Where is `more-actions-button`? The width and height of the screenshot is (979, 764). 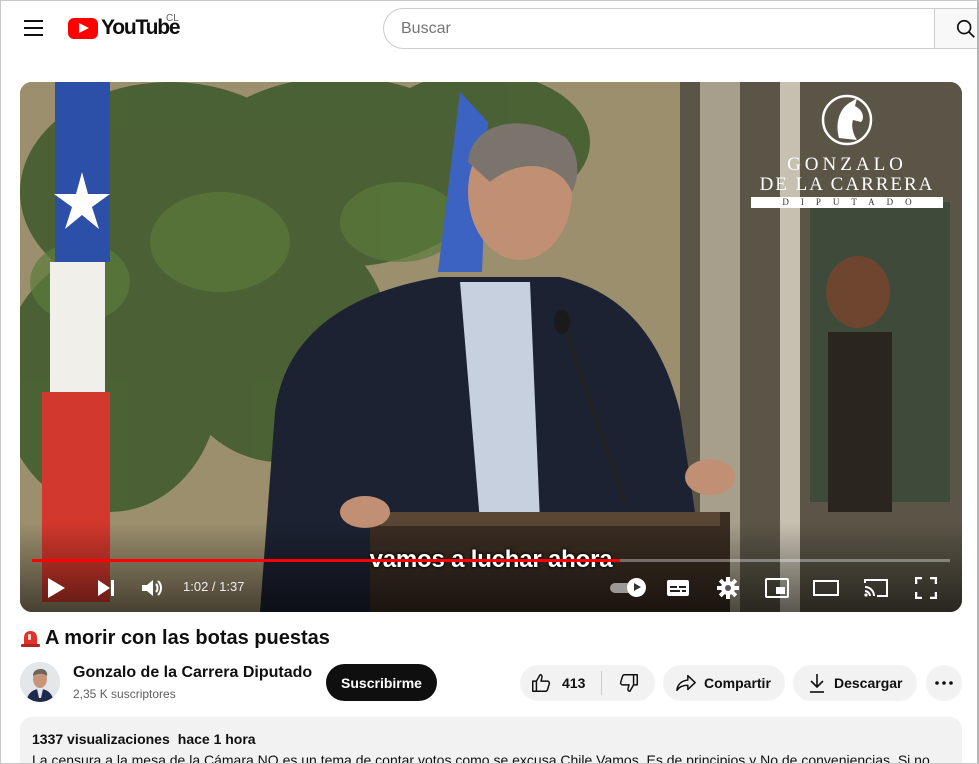
more-actions-button is located at coordinates (944, 683).